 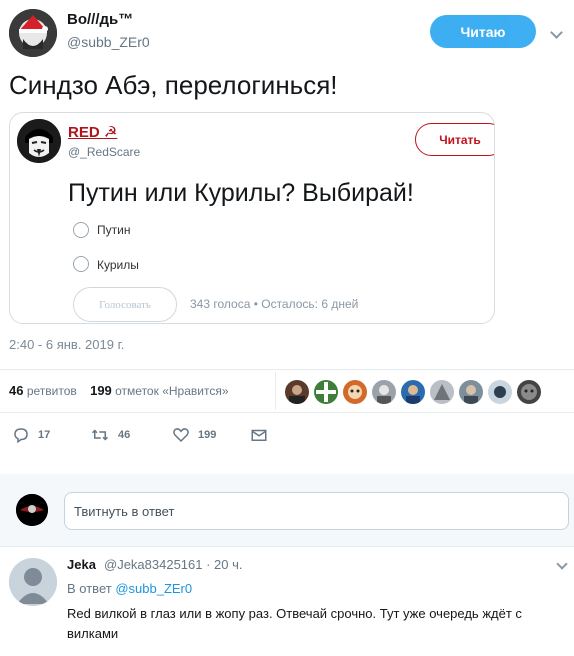 I want to click on engagement-stats: 46 ретвитов 199 отметок «Нравится», so click(x=119, y=390).